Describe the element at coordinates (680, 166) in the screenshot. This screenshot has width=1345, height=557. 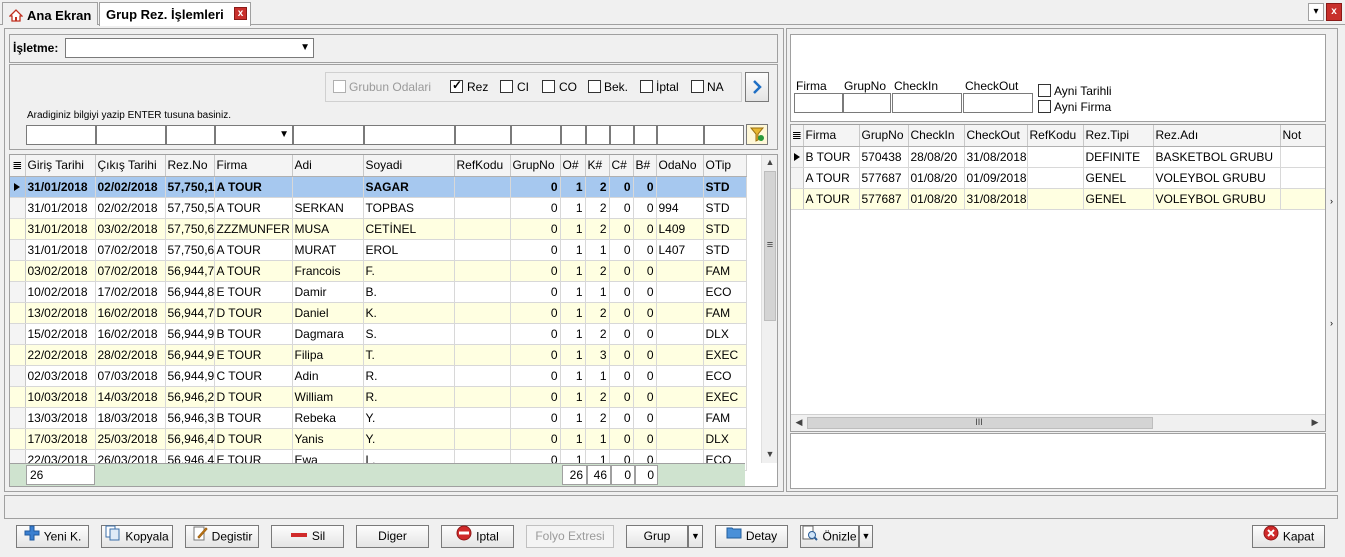
I see `main-header-odano: OdaNo` at that location.